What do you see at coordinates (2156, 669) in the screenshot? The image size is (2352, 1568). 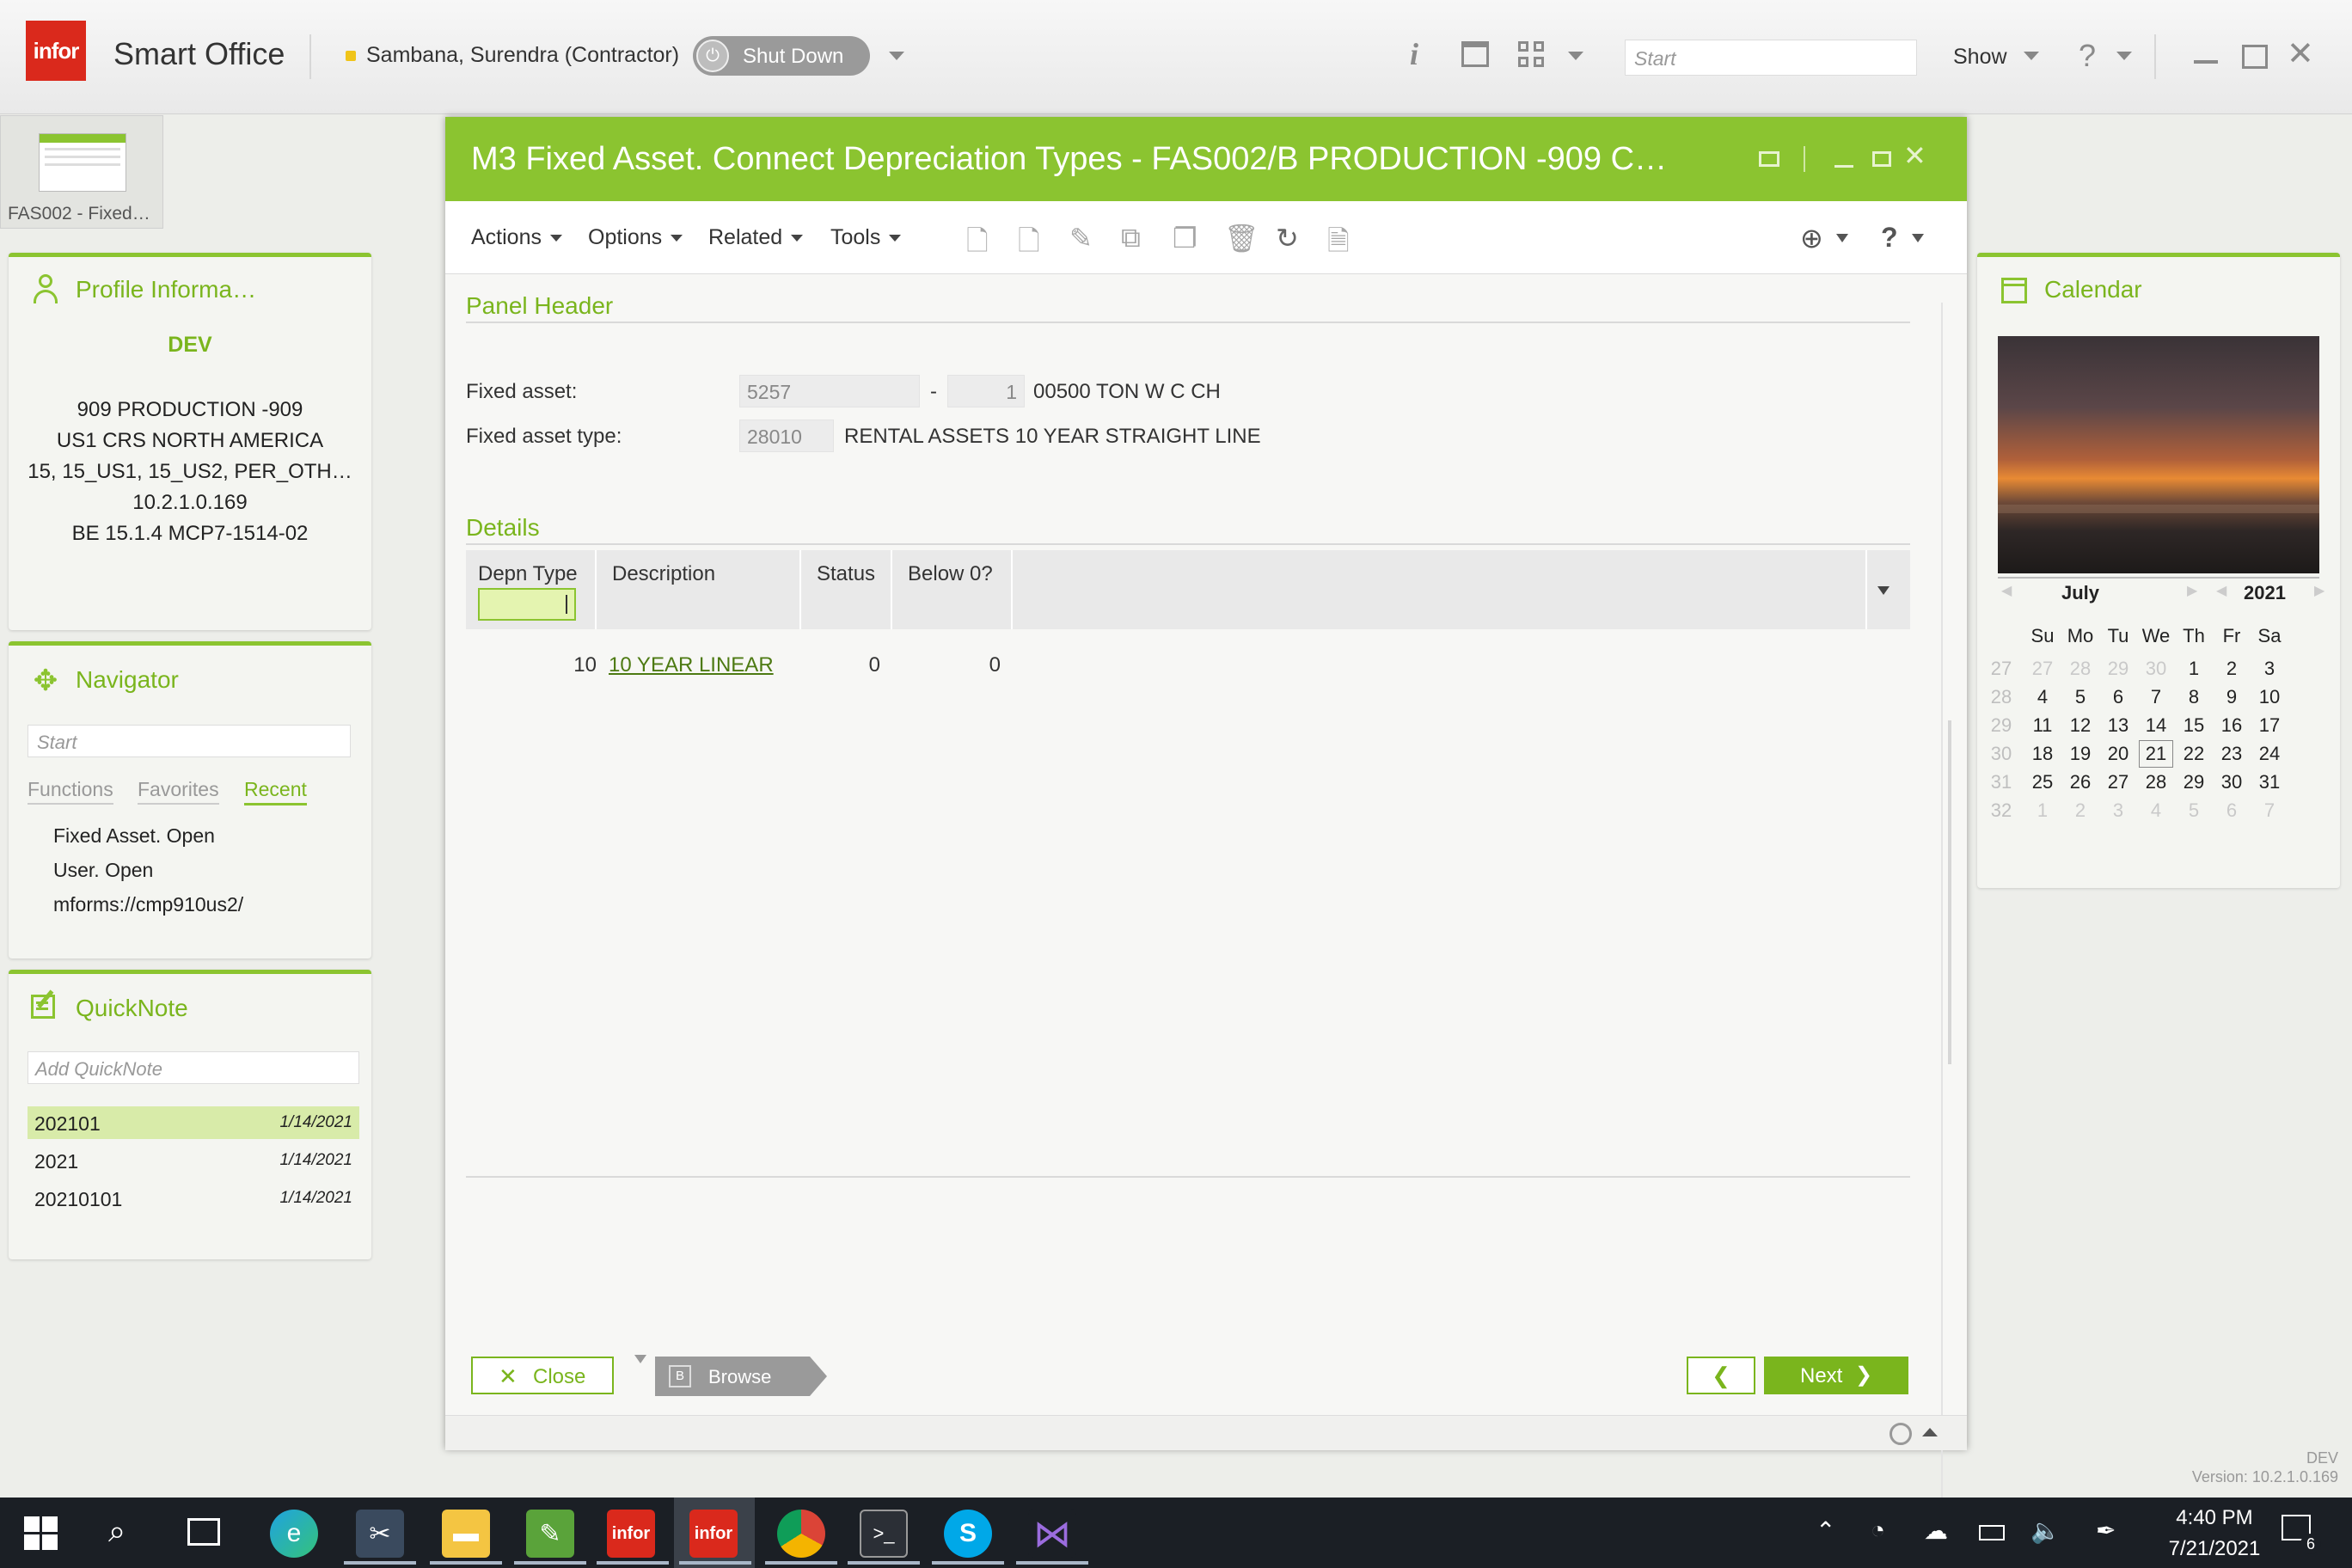 I see `calendar-day: 30` at bounding box center [2156, 669].